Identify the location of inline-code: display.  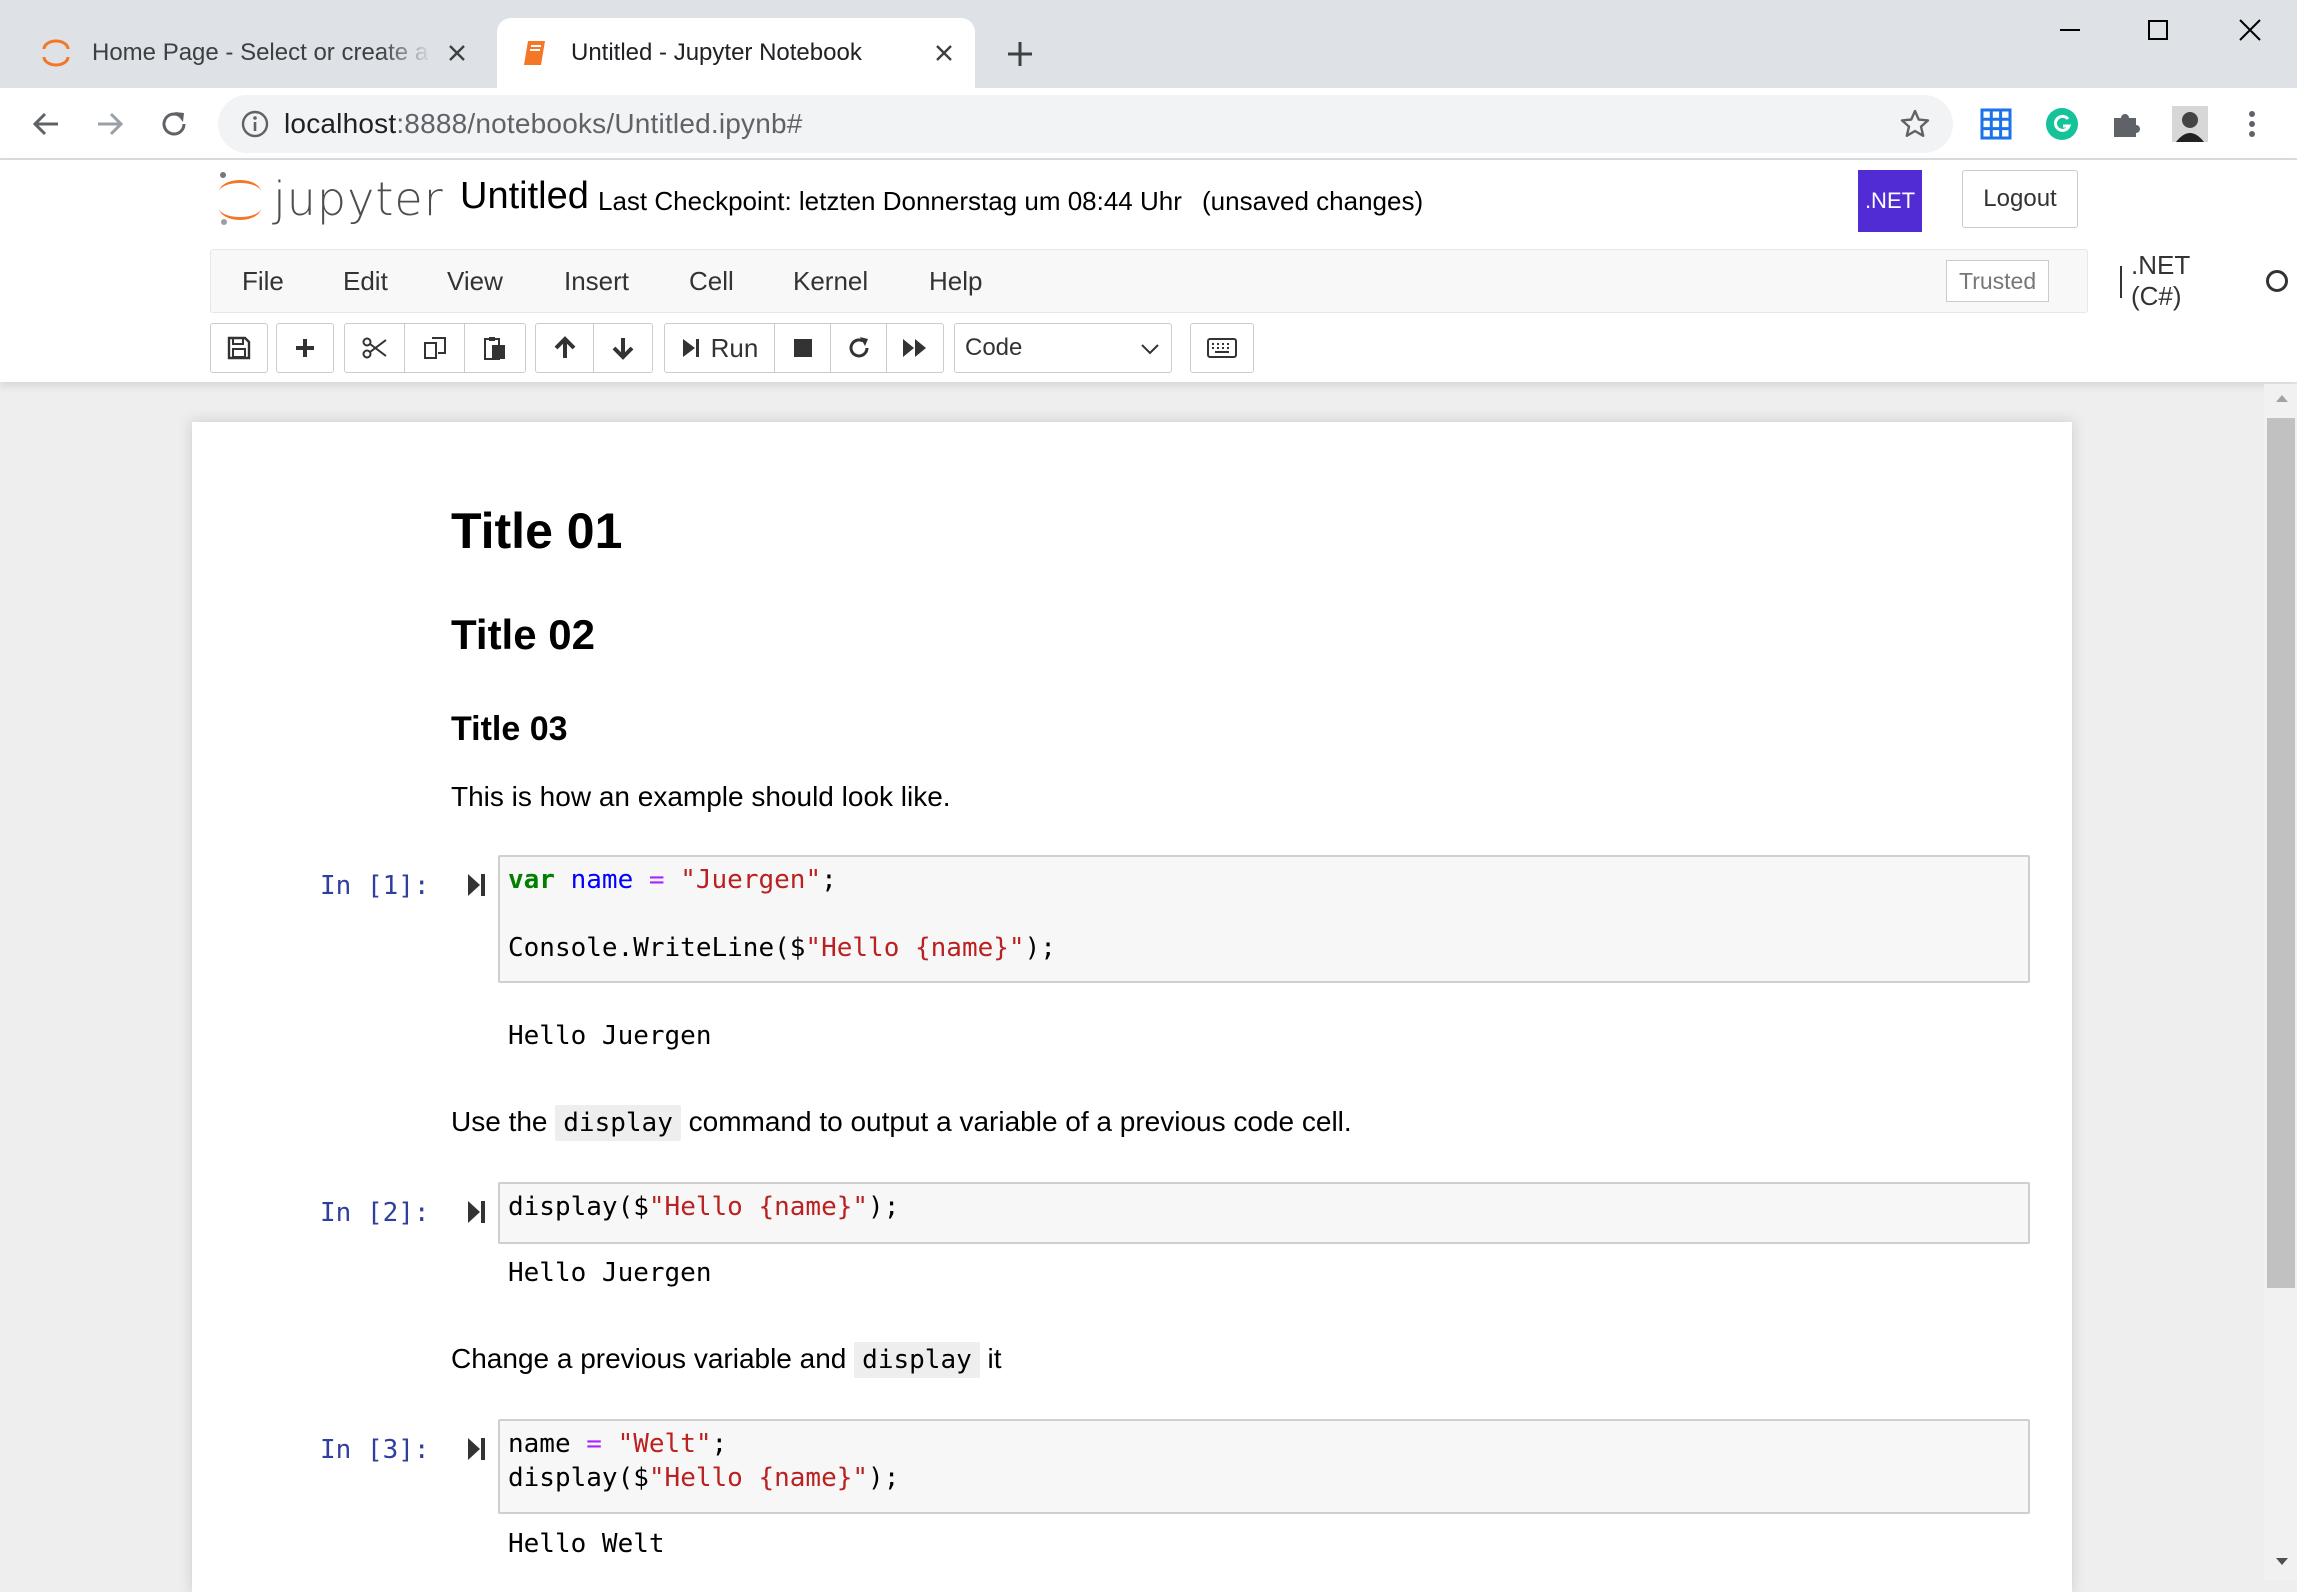
(618, 1123).